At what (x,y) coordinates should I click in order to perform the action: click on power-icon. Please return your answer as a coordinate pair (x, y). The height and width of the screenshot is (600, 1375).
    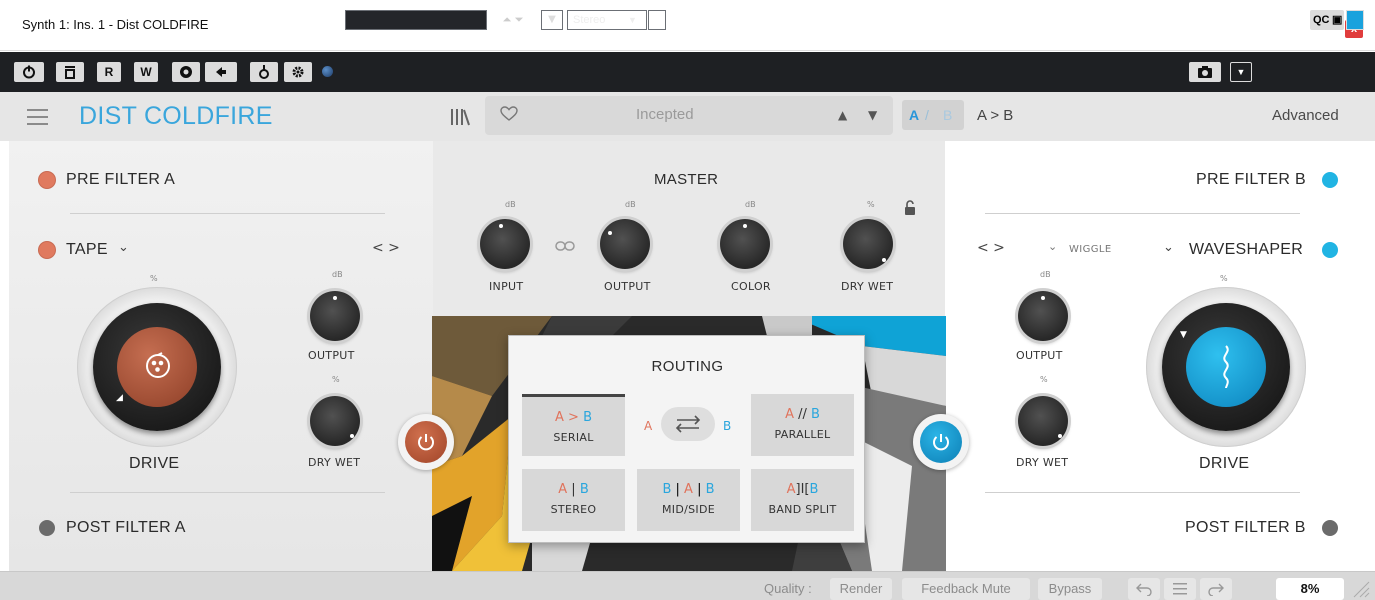
    Looking at the image, I should click on (29, 72).